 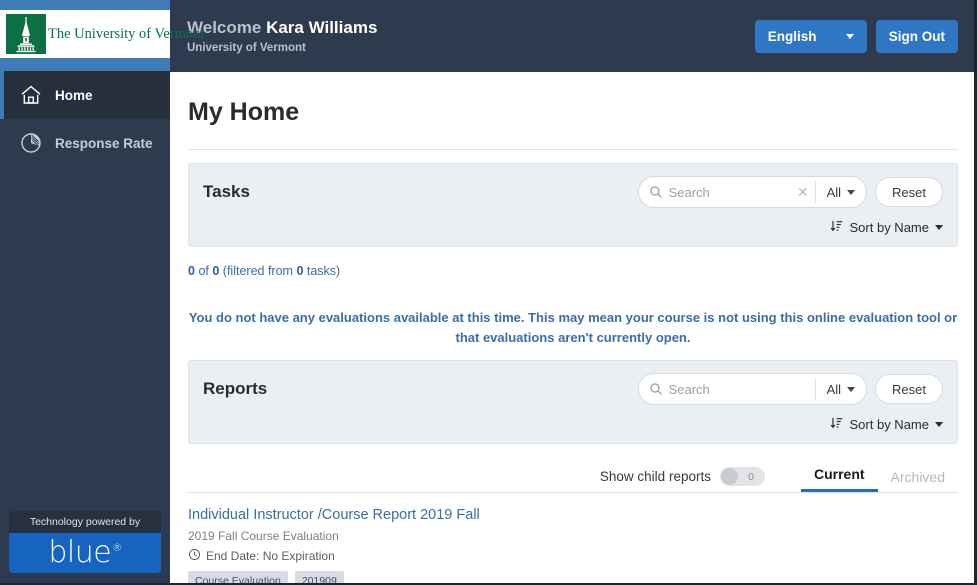 I want to click on status-badge-term: 201909, so click(x=319, y=576).